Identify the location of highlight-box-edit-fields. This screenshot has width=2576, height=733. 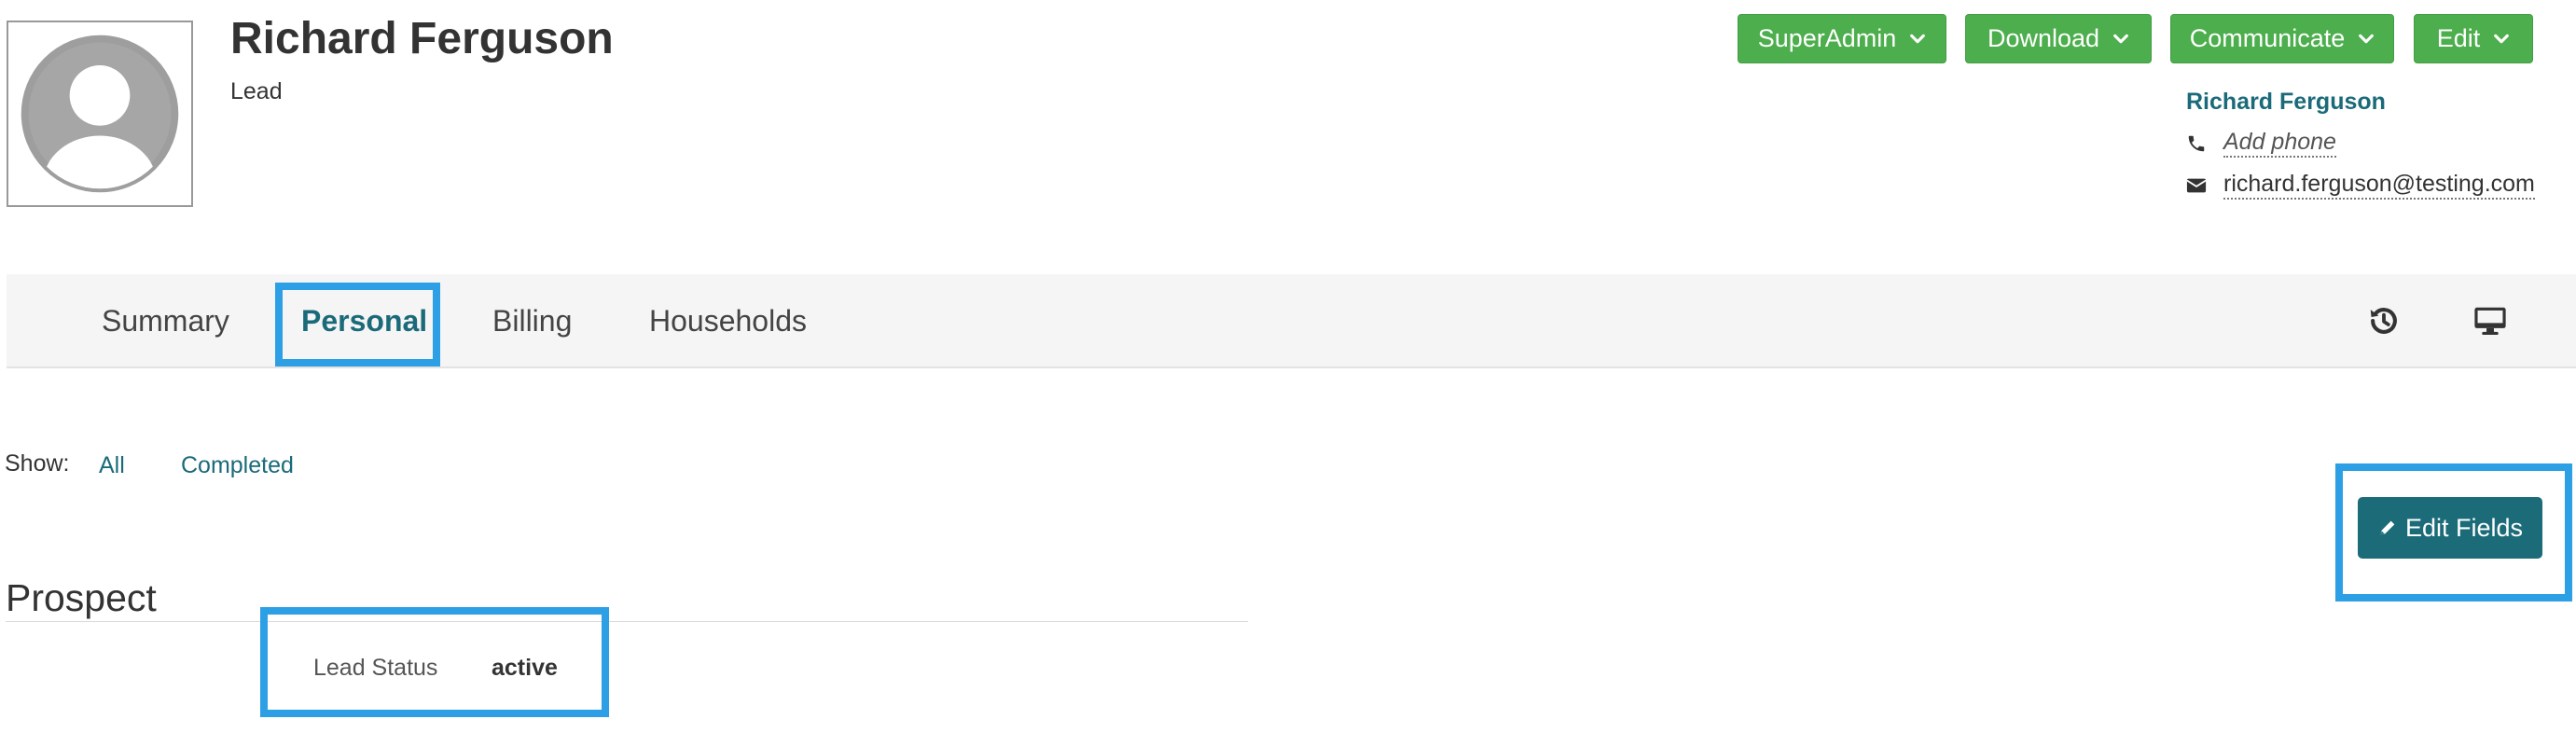
(2453, 532).